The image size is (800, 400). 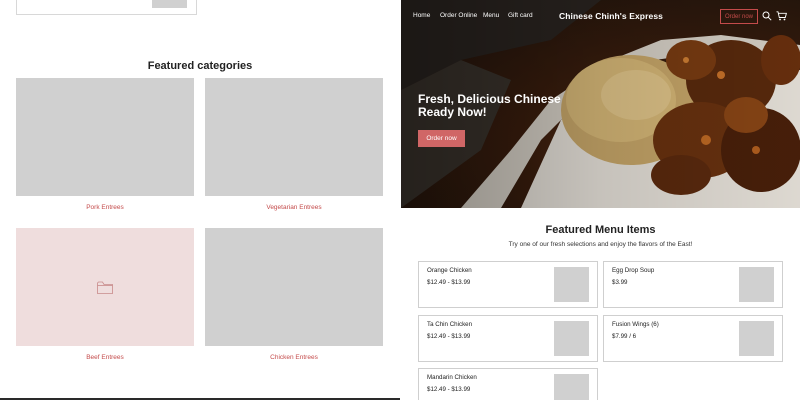 I want to click on category-card-vegetarian: Vegetarian Entrees, so click(x=294, y=144).